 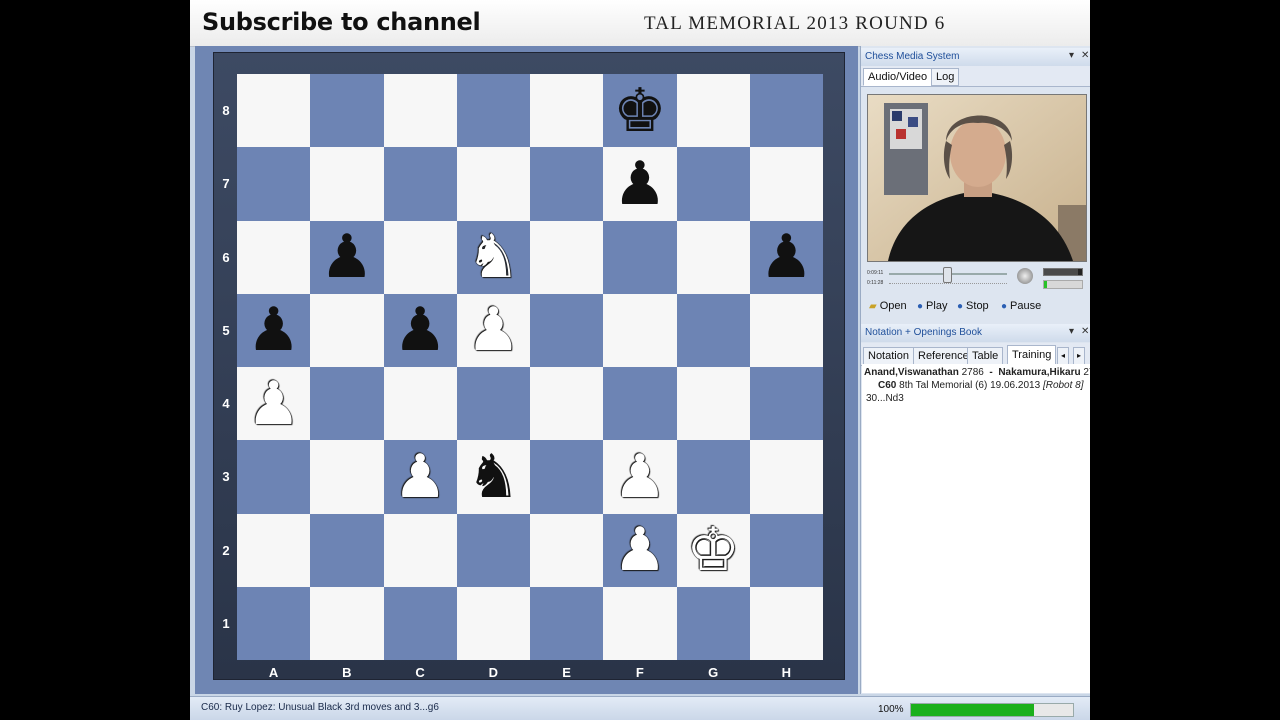 What do you see at coordinates (420, 184) in the screenshot?
I see `square-c7` at bounding box center [420, 184].